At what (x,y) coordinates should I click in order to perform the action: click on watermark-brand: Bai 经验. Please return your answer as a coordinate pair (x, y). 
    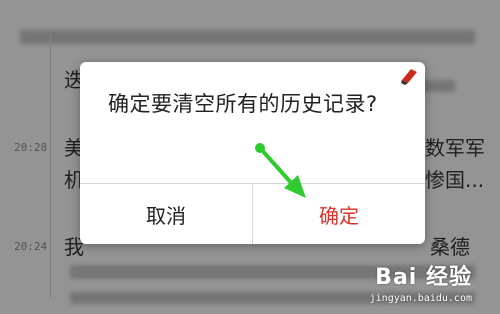
    Looking at the image, I should click on (423, 277).